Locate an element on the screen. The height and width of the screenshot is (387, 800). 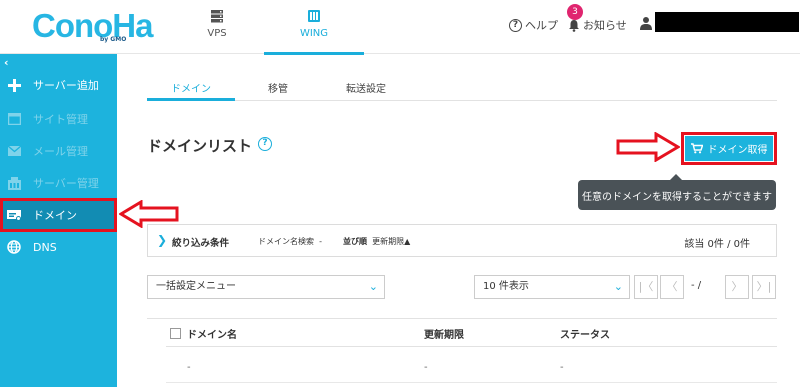
notice-count-badge: 3 is located at coordinates (575, 12).